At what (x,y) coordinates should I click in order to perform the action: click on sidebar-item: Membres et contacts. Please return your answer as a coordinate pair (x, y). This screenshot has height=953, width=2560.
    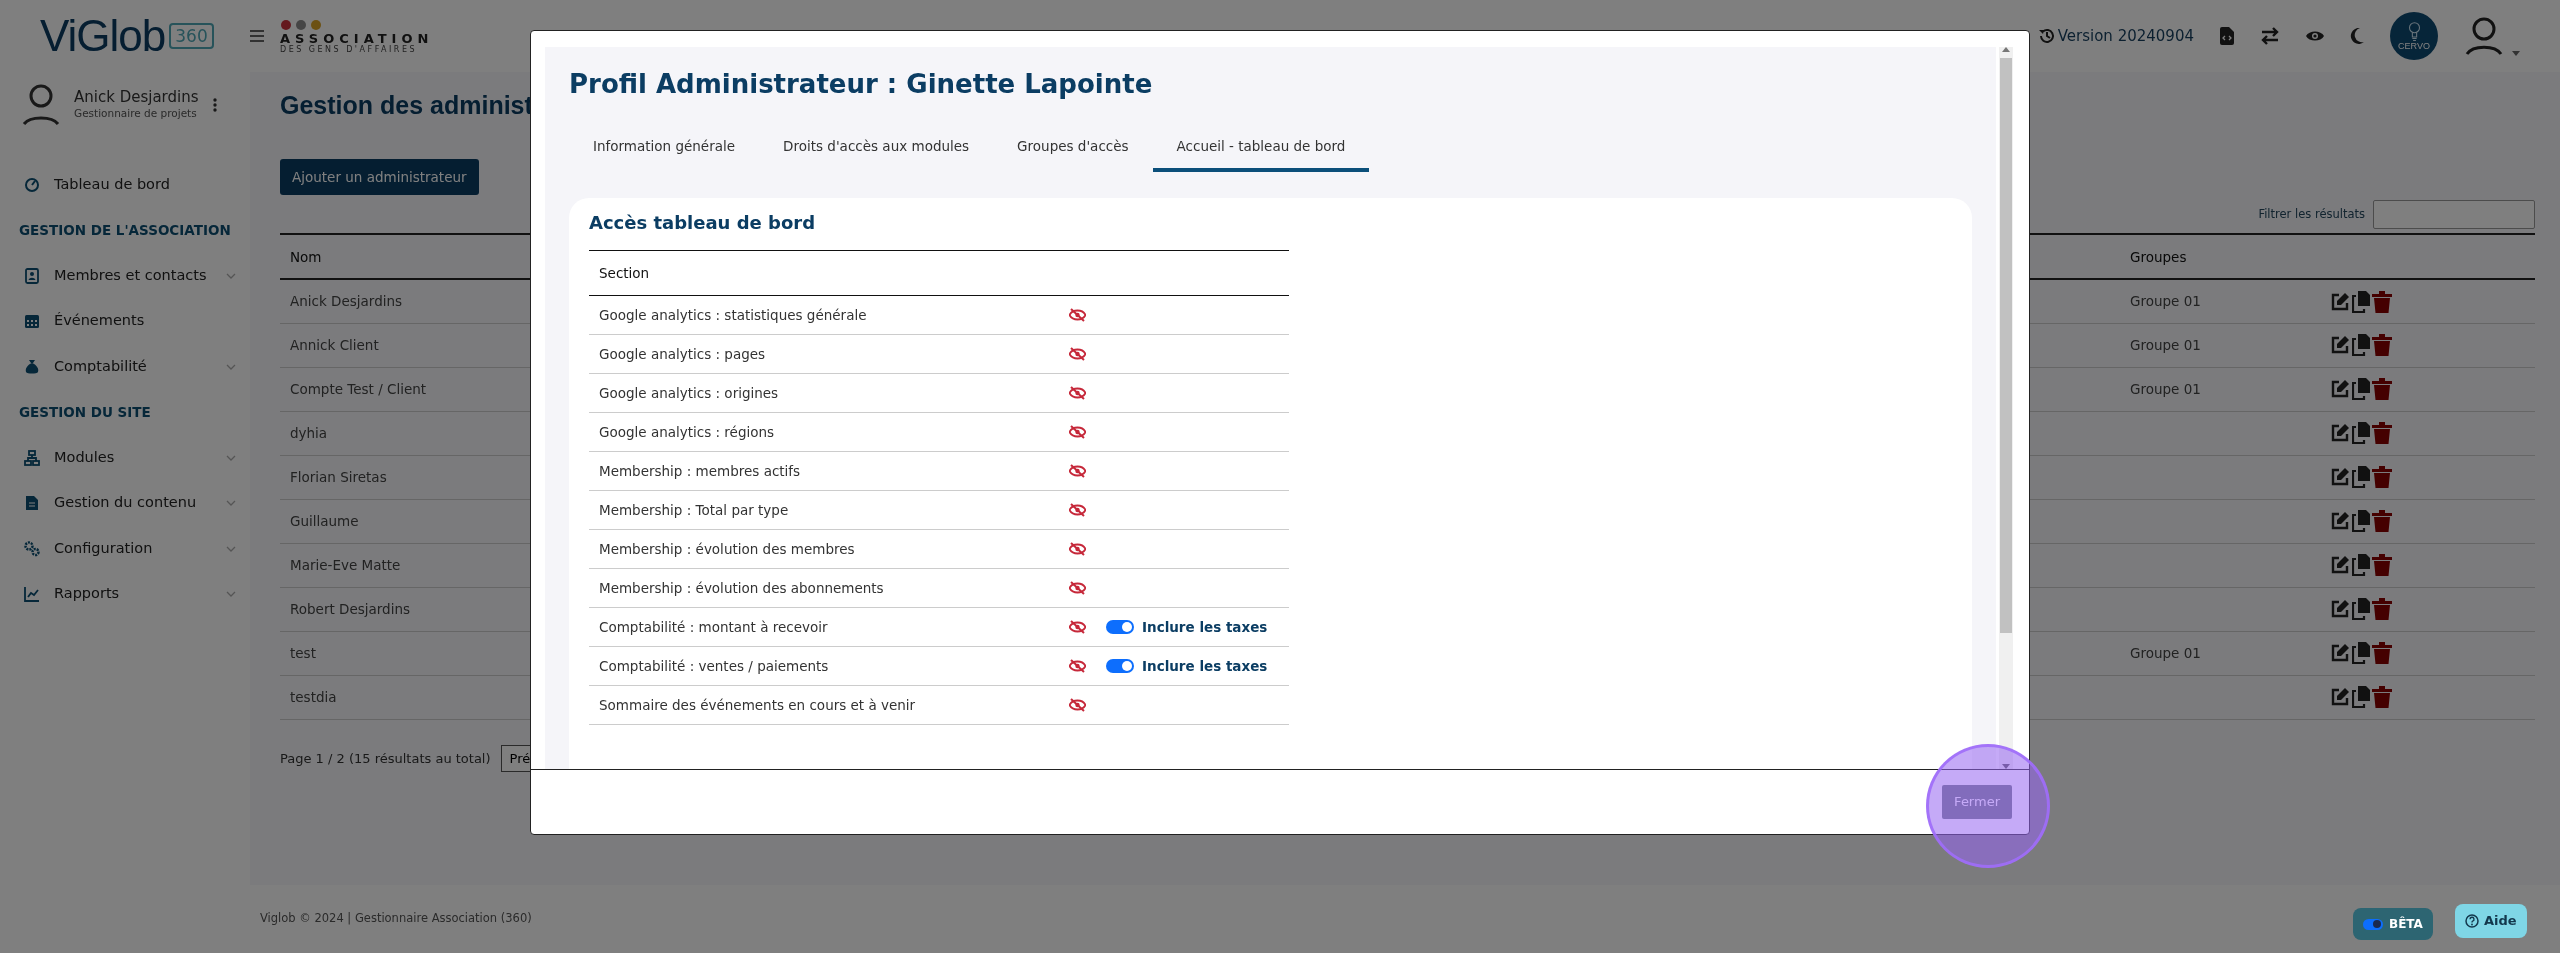
    Looking at the image, I should click on (125, 276).